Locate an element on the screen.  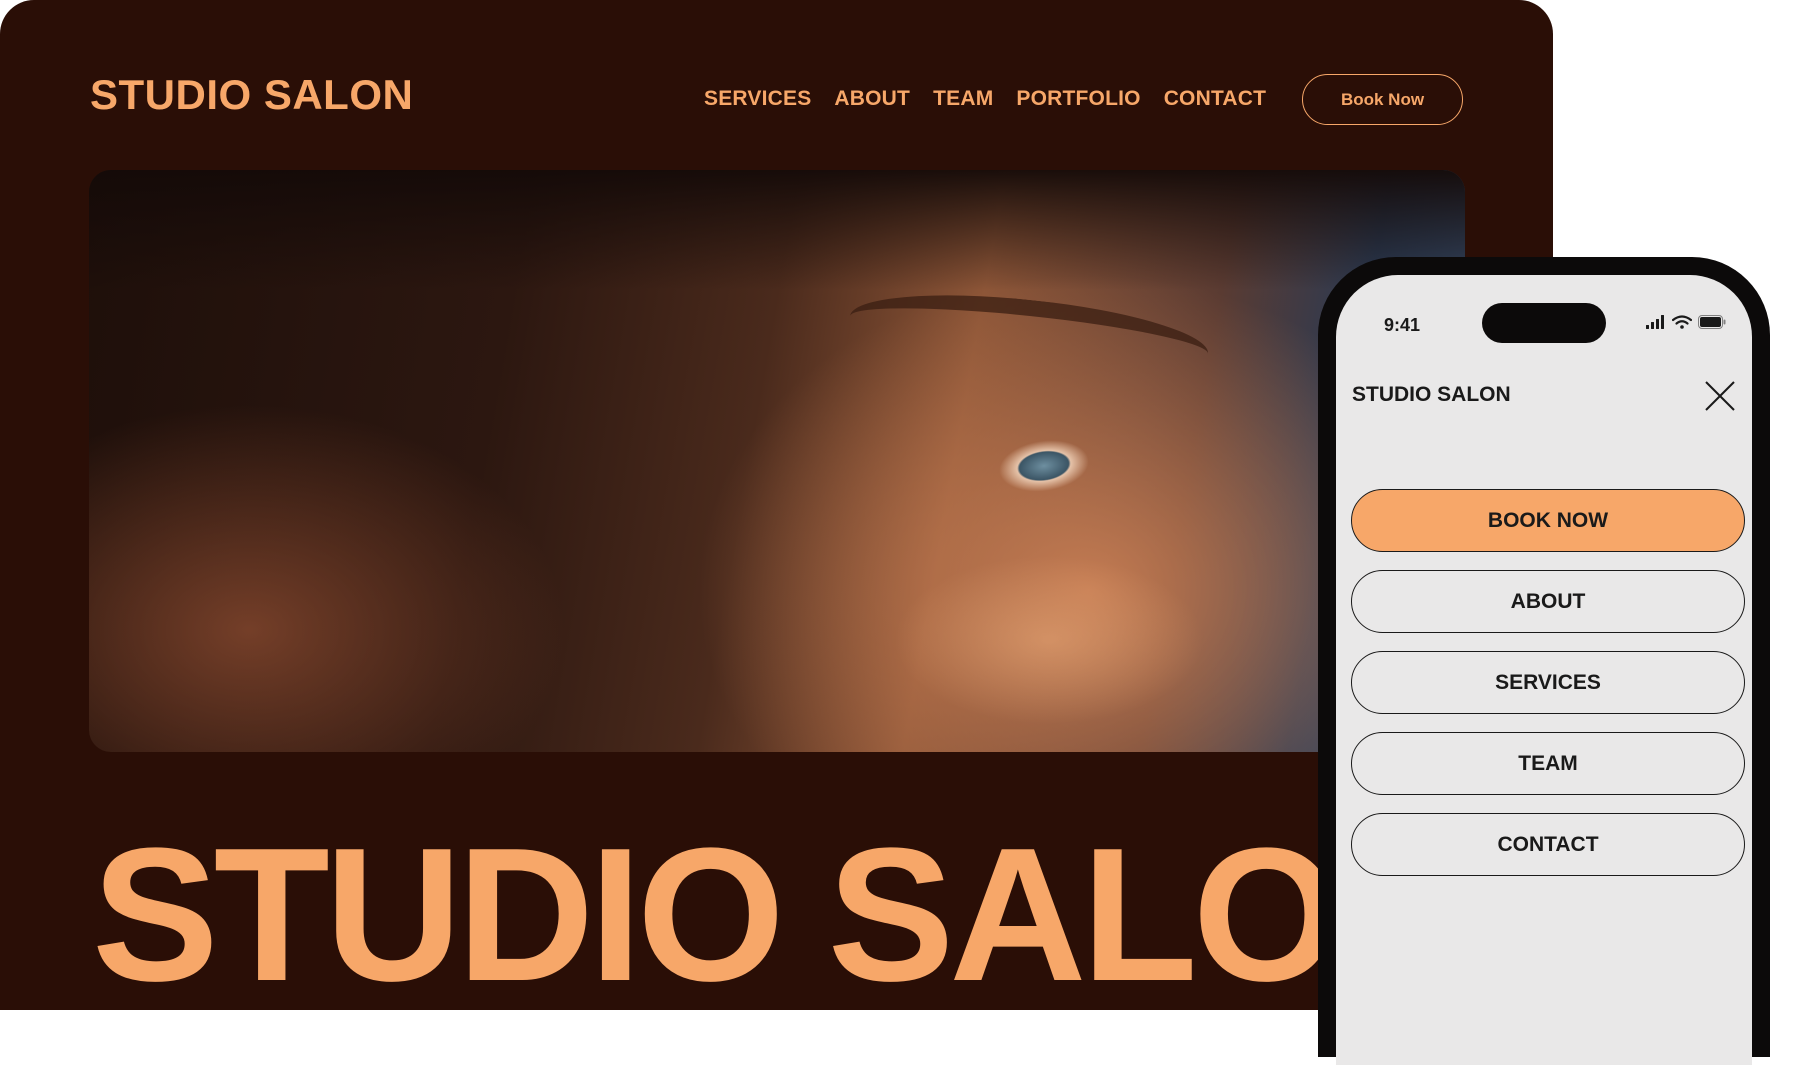
hero-eyebrow is located at coordinates (1029, 335).